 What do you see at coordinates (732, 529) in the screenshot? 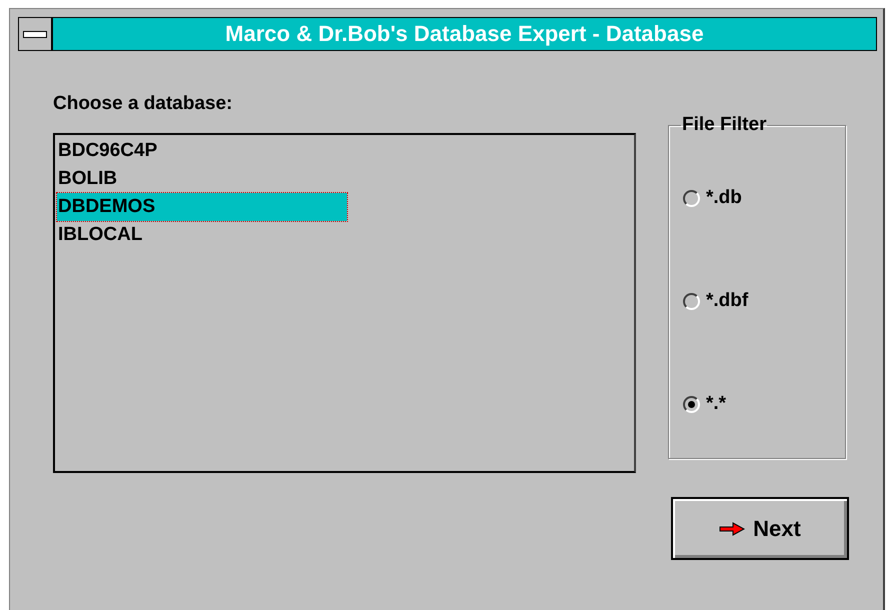
I see `arrow-icon` at bounding box center [732, 529].